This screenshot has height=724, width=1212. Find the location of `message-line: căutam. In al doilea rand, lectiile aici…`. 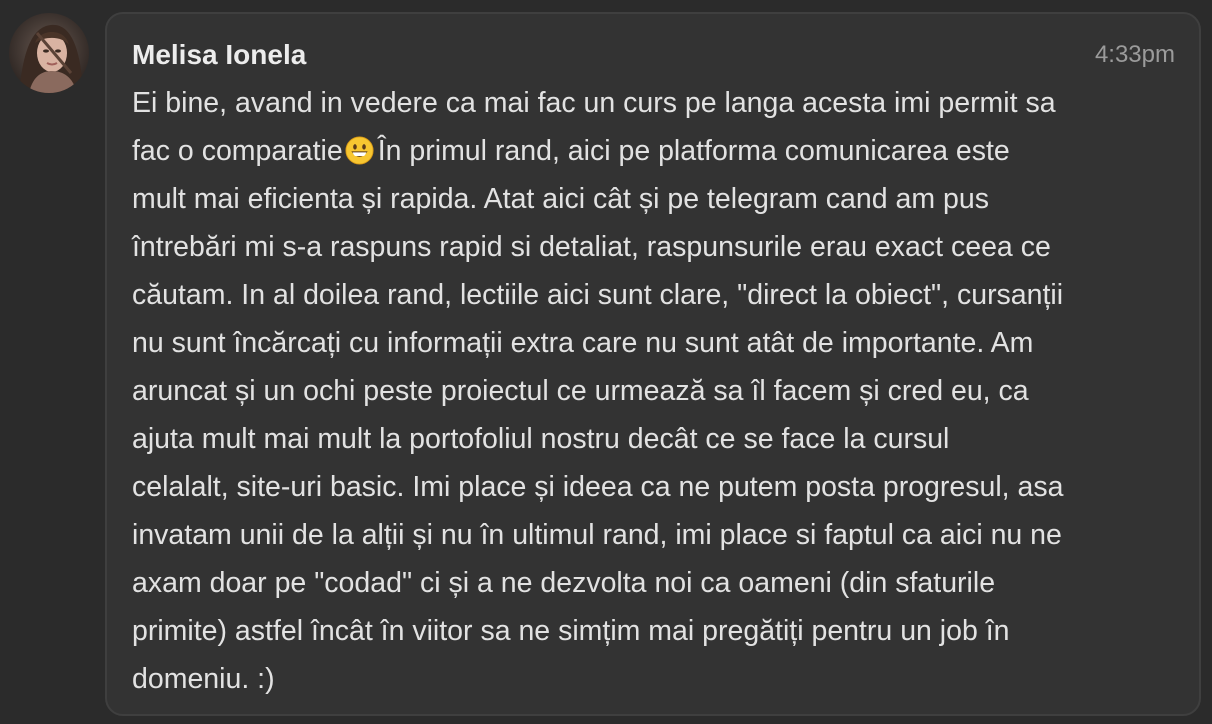

message-line: căutam. In al doilea rand, lectiile aici… is located at coordinates (598, 295).